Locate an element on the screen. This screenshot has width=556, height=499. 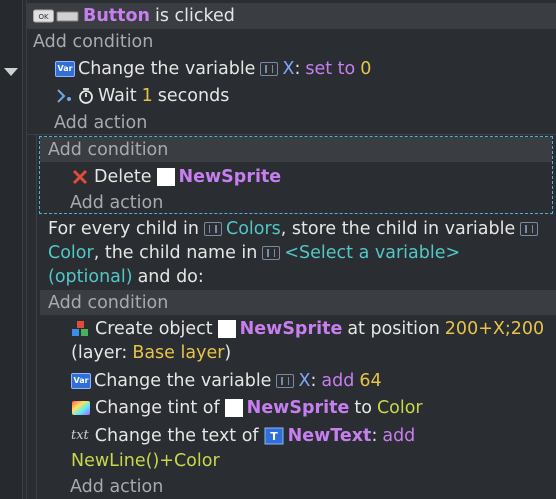
layer-text: (layer: is located at coordinates (99, 353).